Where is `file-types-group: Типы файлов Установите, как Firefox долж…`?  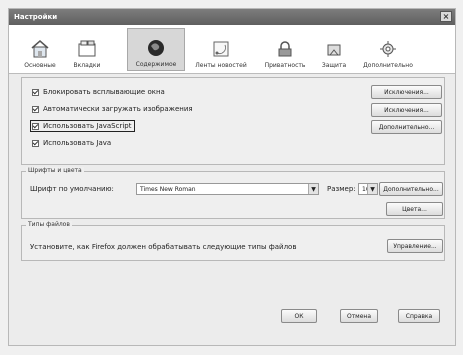 file-types-group: Типы файлов Установите, как Firefox долж… is located at coordinates (233, 241).